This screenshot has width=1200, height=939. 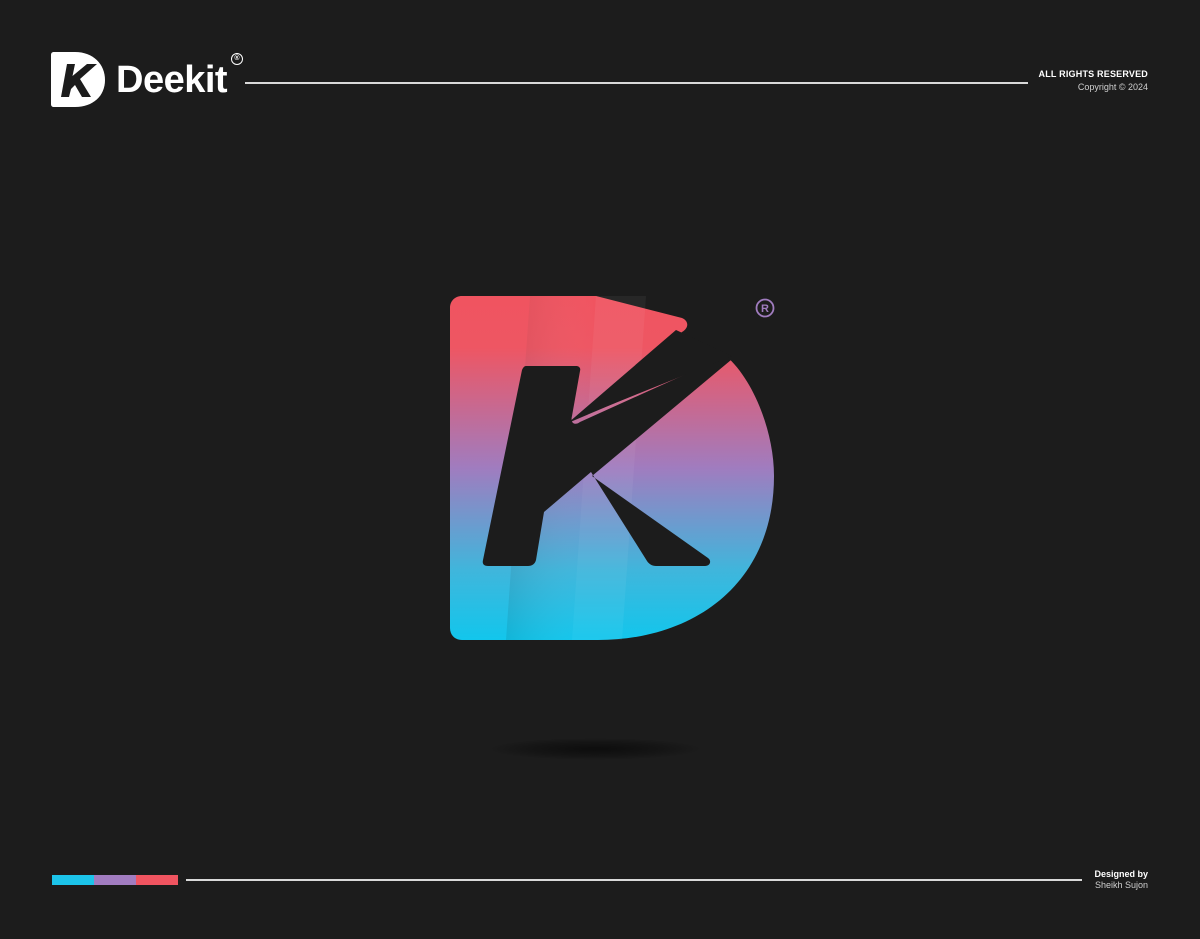 What do you see at coordinates (1121, 885) in the screenshot?
I see `designer-name: Sheikh Sujon` at bounding box center [1121, 885].